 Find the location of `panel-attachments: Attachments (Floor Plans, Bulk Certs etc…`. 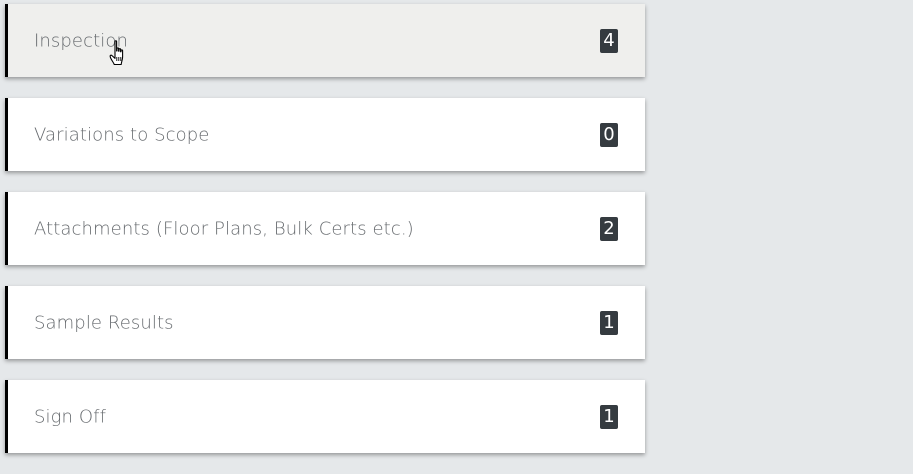

panel-attachments: Attachments (Floor Plans, Bulk Certs etc… is located at coordinates (325, 228).